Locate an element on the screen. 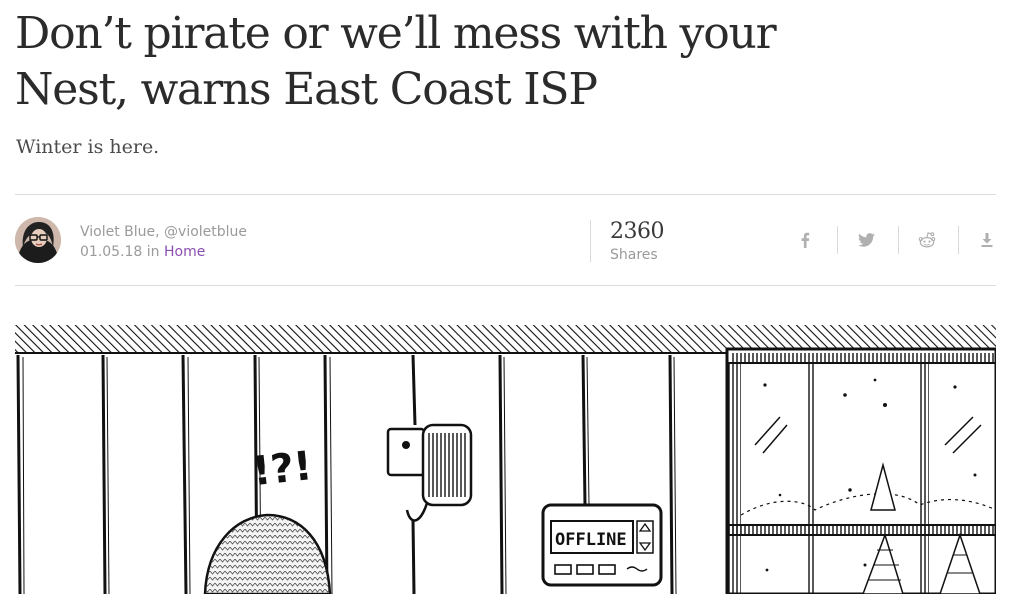  headline-line-2: Nest, warns East Coast ISP is located at coordinates (306, 89).